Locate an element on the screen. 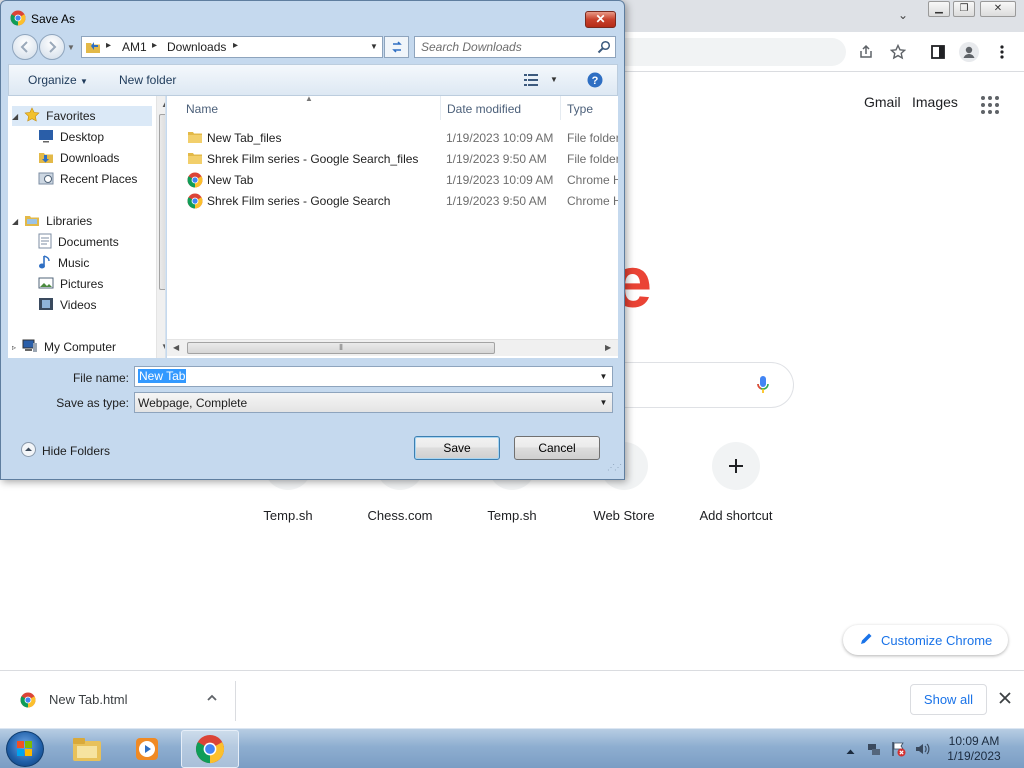 This screenshot has height=768, width=1024. file-name-combo: New Tab ▼ is located at coordinates (373, 376).